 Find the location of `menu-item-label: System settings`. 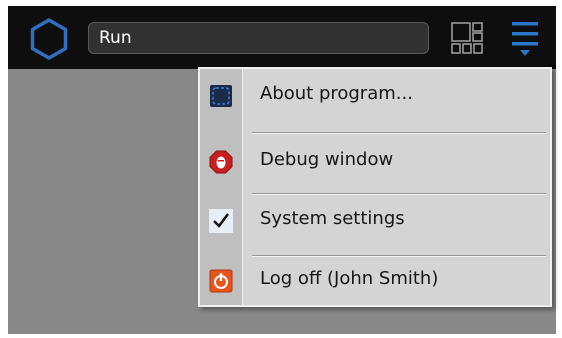

menu-item-label: System settings is located at coordinates (332, 218).